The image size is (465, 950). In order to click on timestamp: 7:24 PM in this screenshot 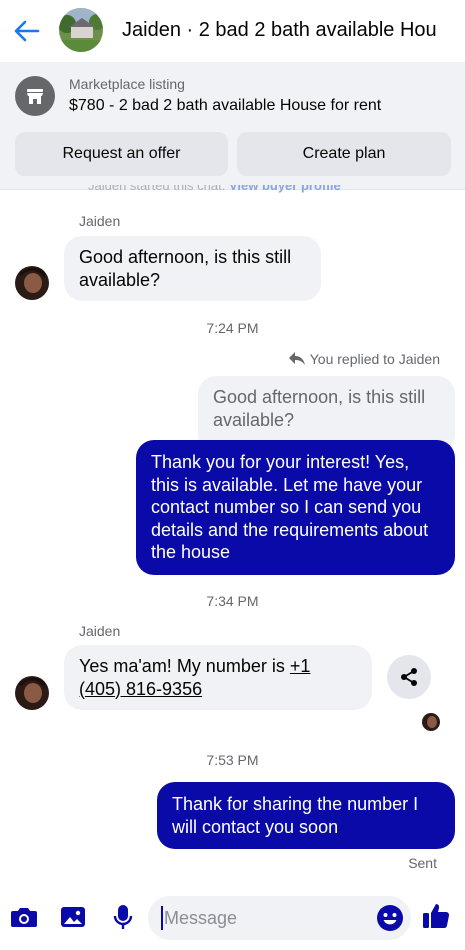, I will do `click(232, 328)`.